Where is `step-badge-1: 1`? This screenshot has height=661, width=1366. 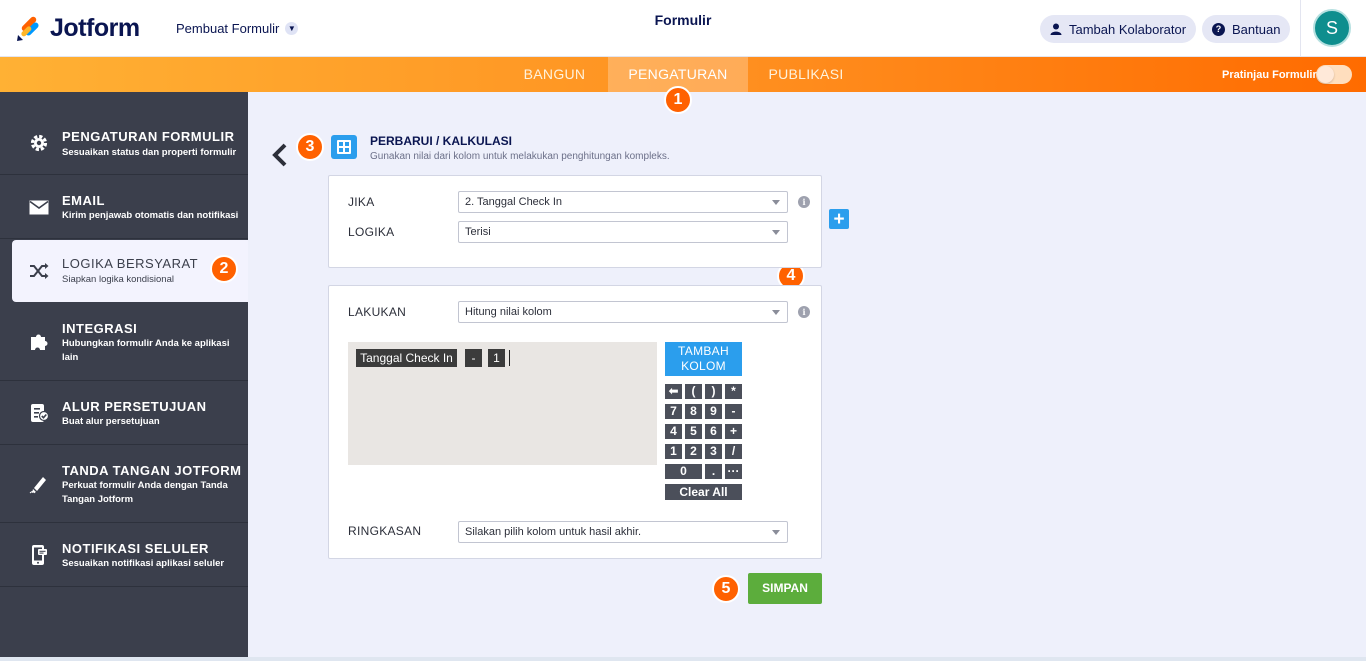
step-badge-1: 1 is located at coordinates (678, 100).